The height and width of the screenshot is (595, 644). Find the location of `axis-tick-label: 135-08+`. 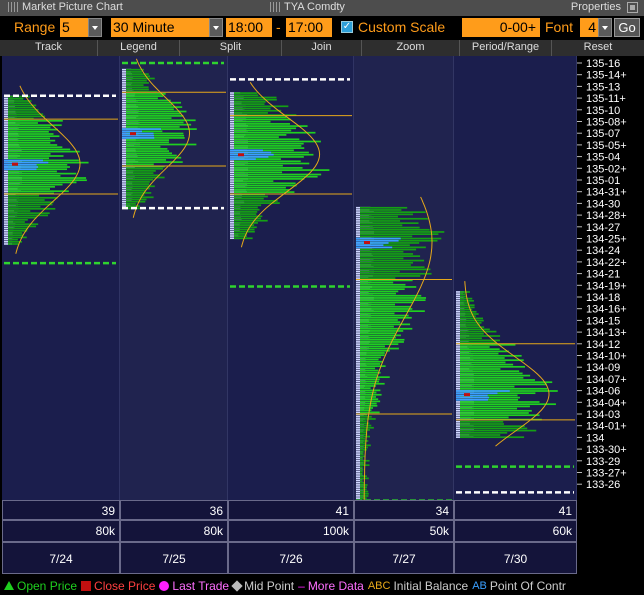

axis-tick-label: 135-08+ is located at coordinates (606, 123).